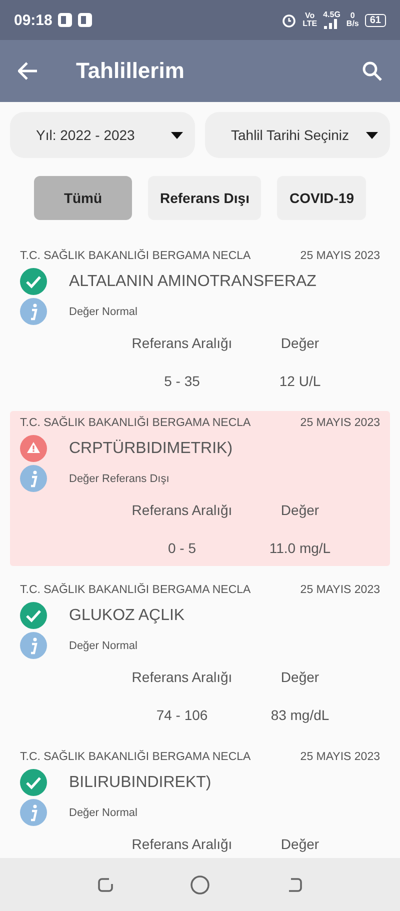 The image size is (400, 911). What do you see at coordinates (331, 15) in the screenshot?
I see `network-label: 4.5G` at bounding box center [331, 15].